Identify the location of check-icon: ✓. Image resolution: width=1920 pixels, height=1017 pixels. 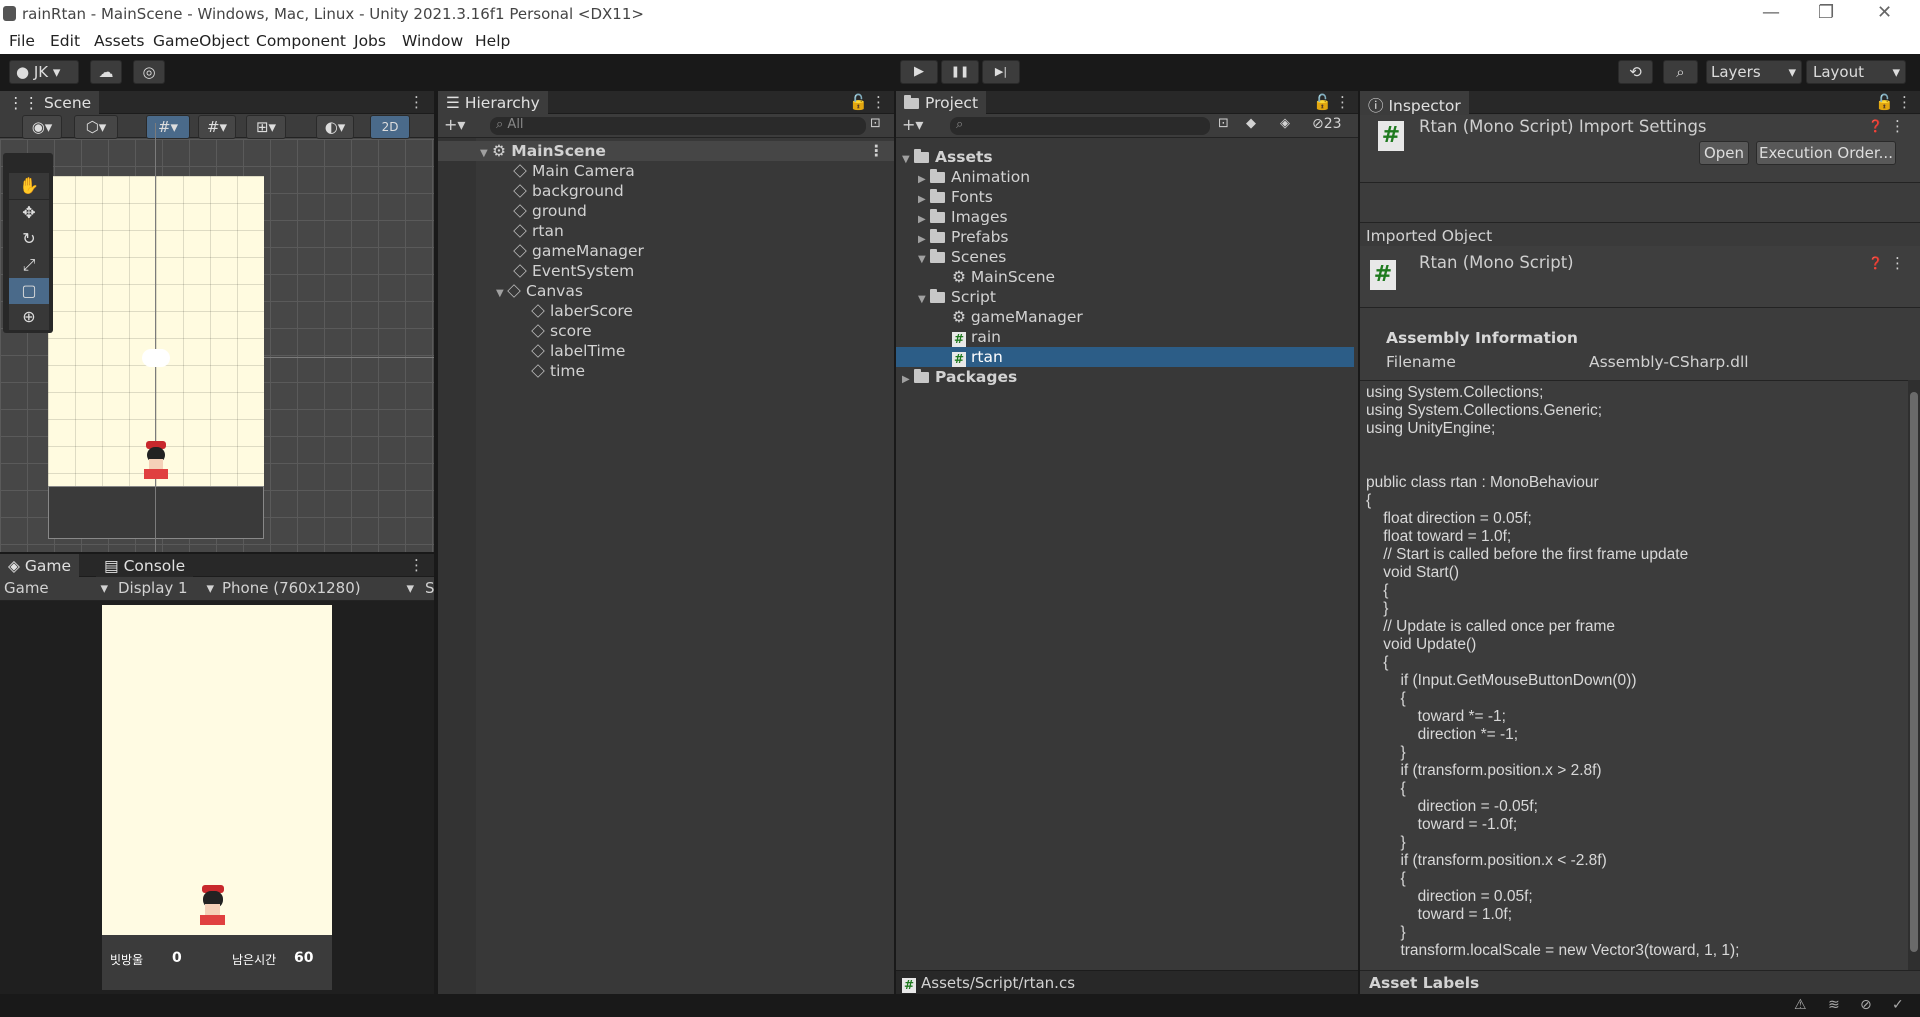
(1898, 1005).